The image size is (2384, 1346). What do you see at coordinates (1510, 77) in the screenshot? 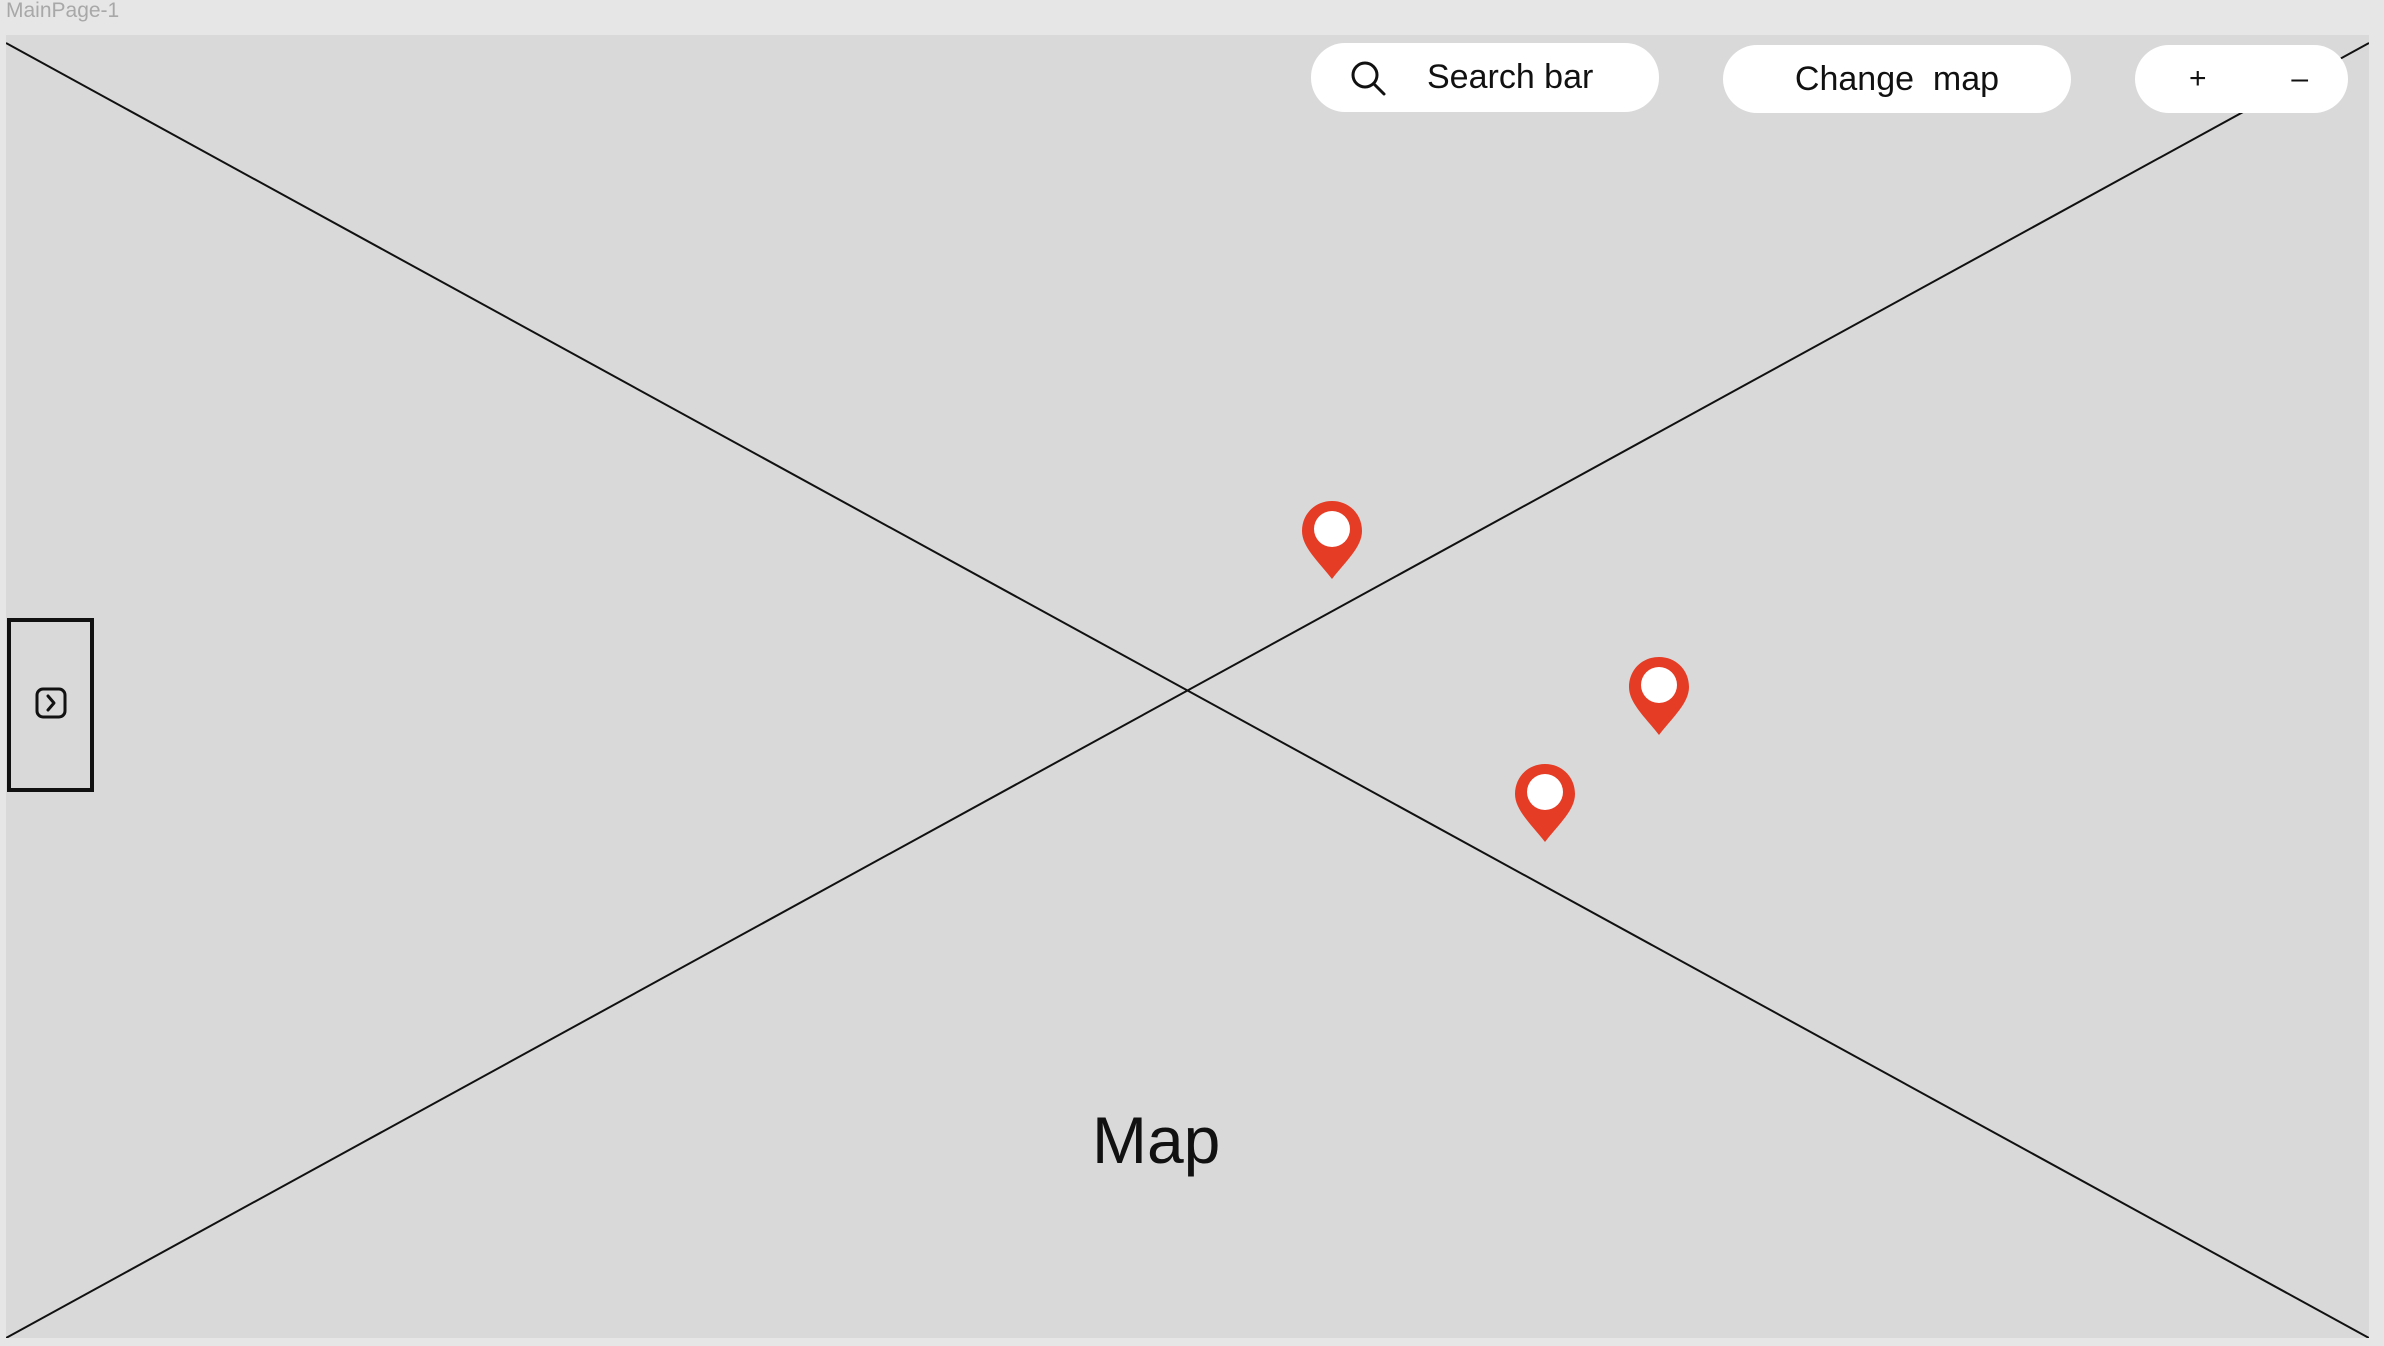
I see `search-bar-label: Search bar` at bounding box center [1510, 77].